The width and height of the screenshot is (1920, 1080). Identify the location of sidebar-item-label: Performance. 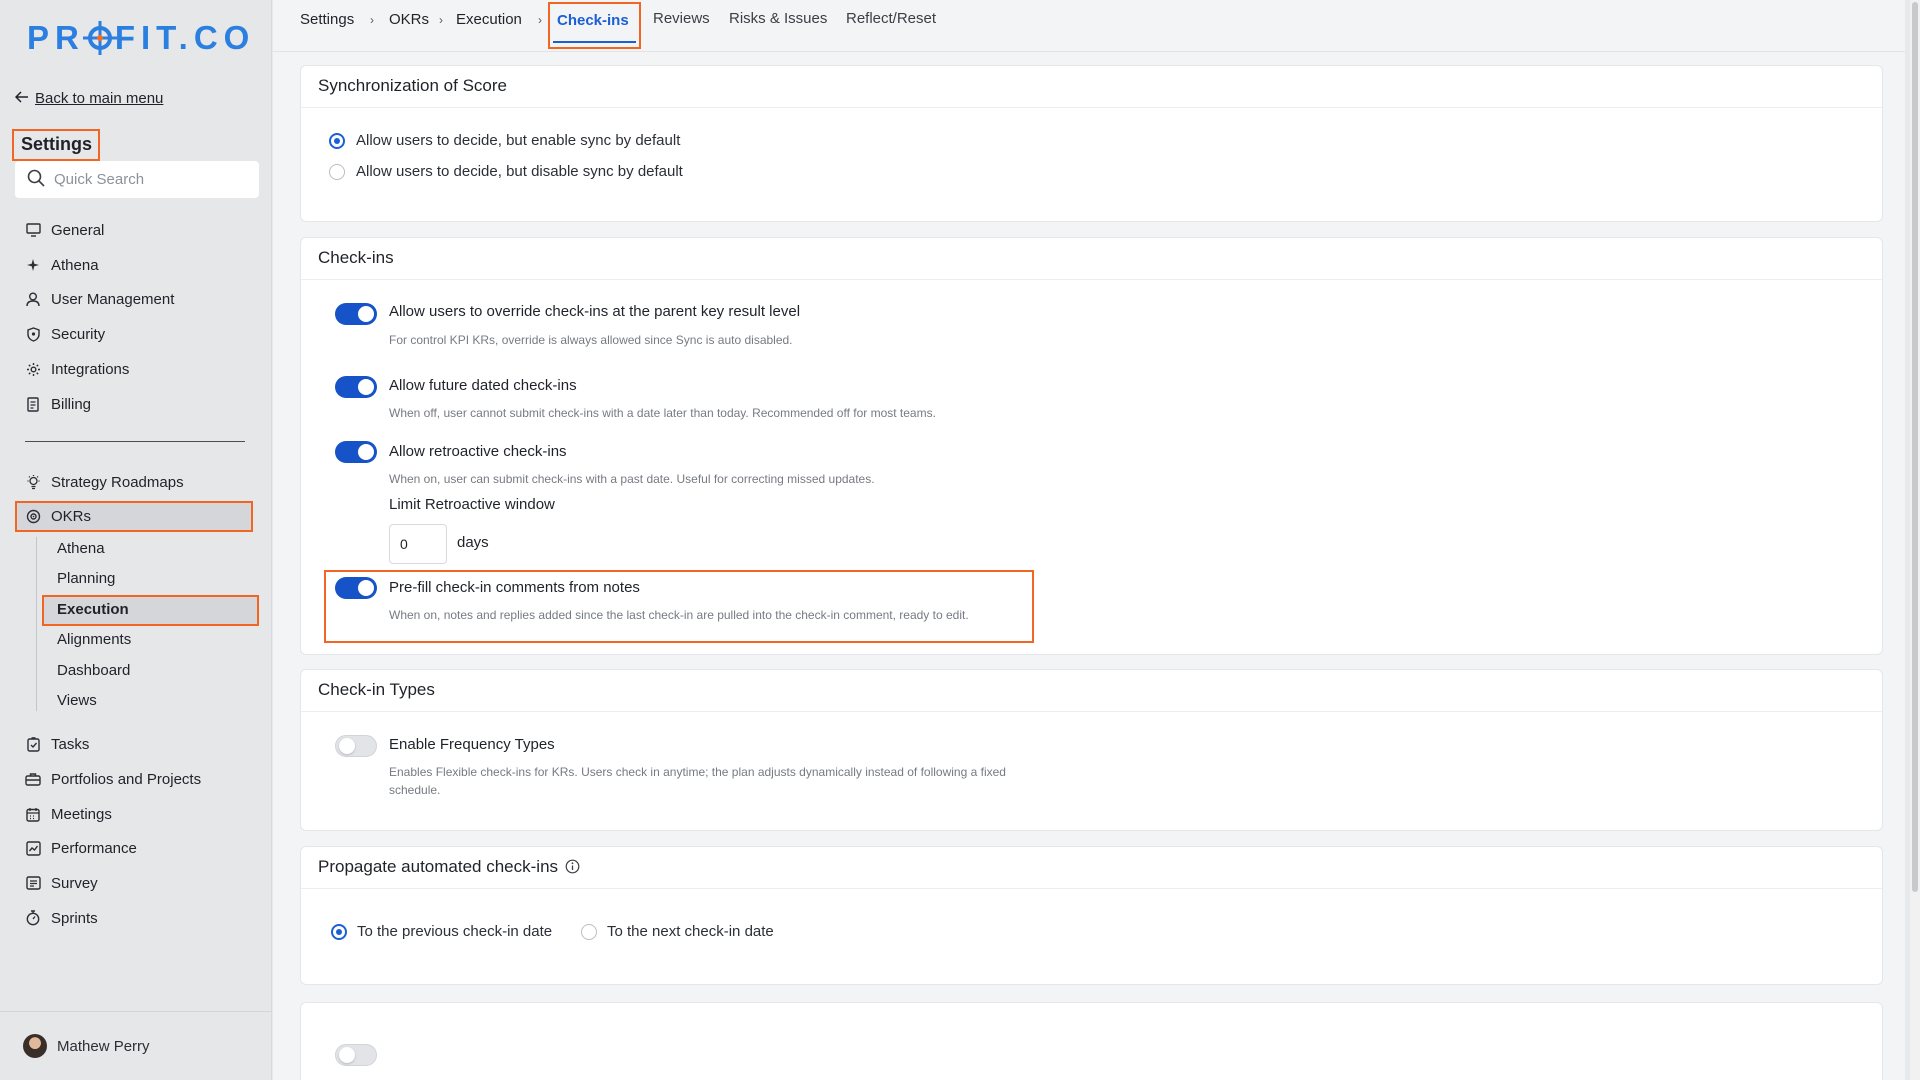
(94, 848).